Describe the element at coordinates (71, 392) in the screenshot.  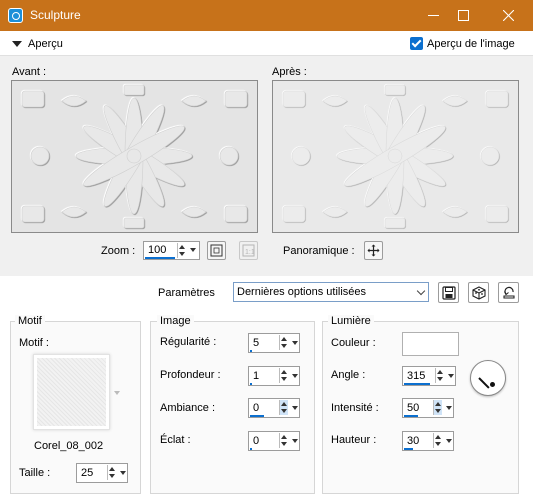
I see `motif-thumbnail` at that location.